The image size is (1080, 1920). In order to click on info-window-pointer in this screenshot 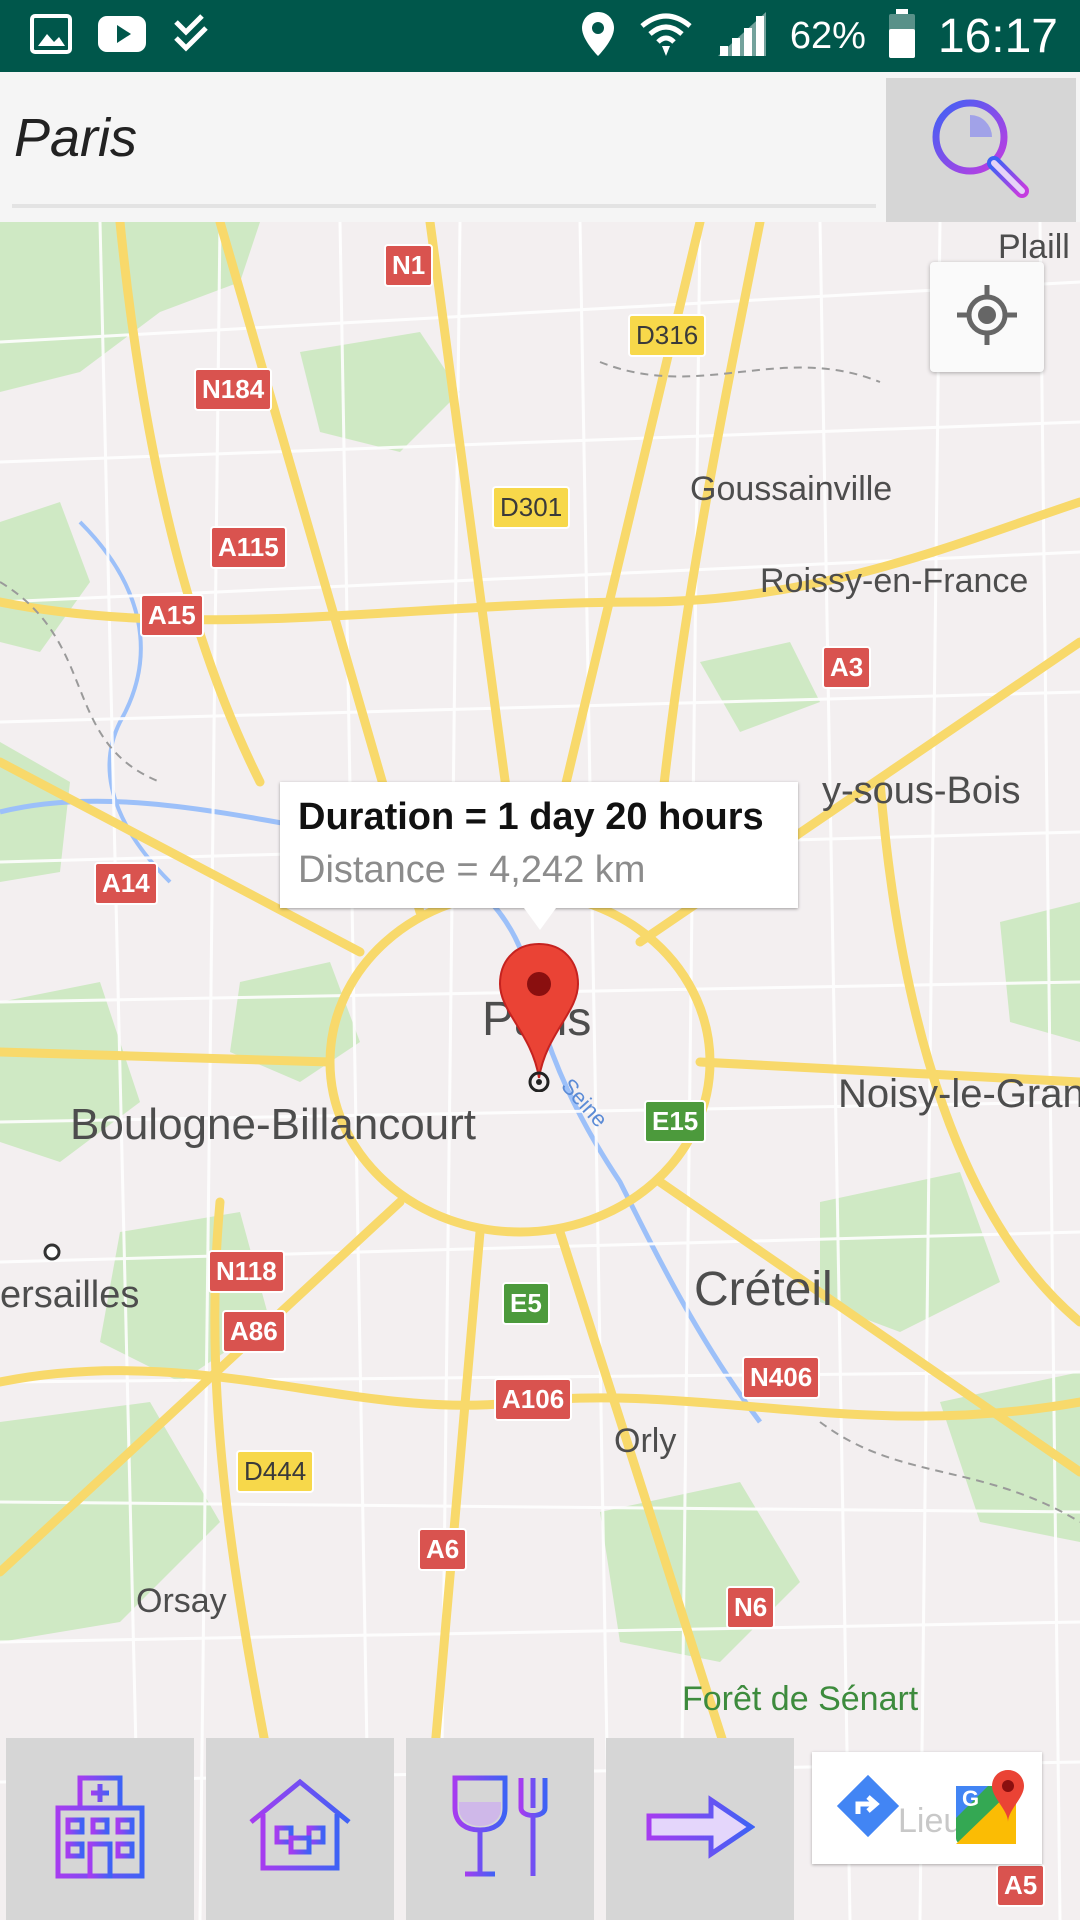, I will do `click(540, 919)`.